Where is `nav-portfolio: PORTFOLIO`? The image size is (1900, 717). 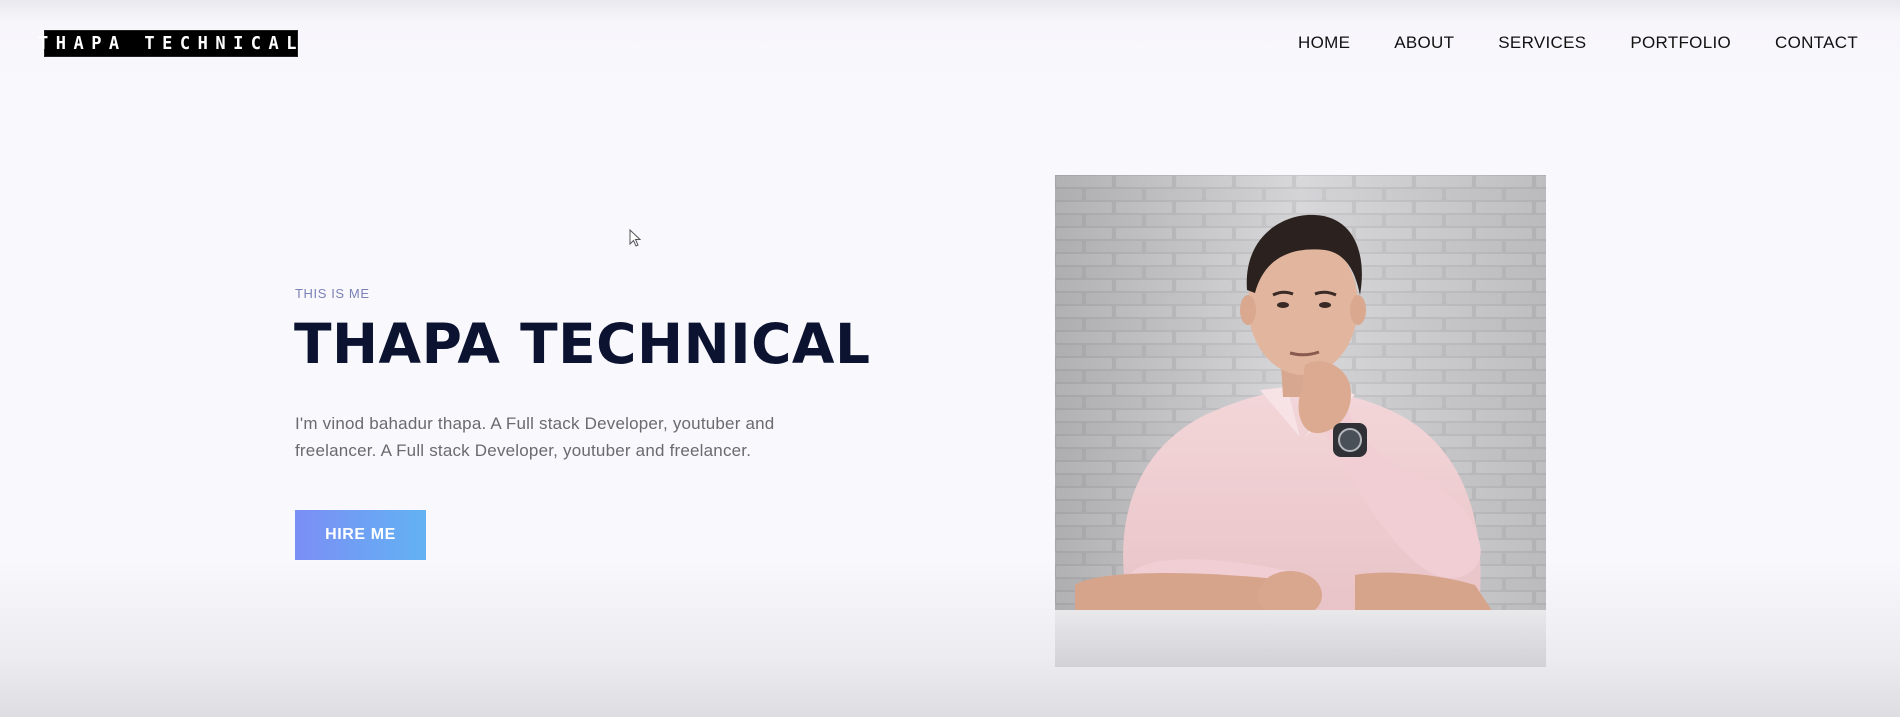 nav-portfolio: PORTFOLIO is located at coordinates (1680, 43).